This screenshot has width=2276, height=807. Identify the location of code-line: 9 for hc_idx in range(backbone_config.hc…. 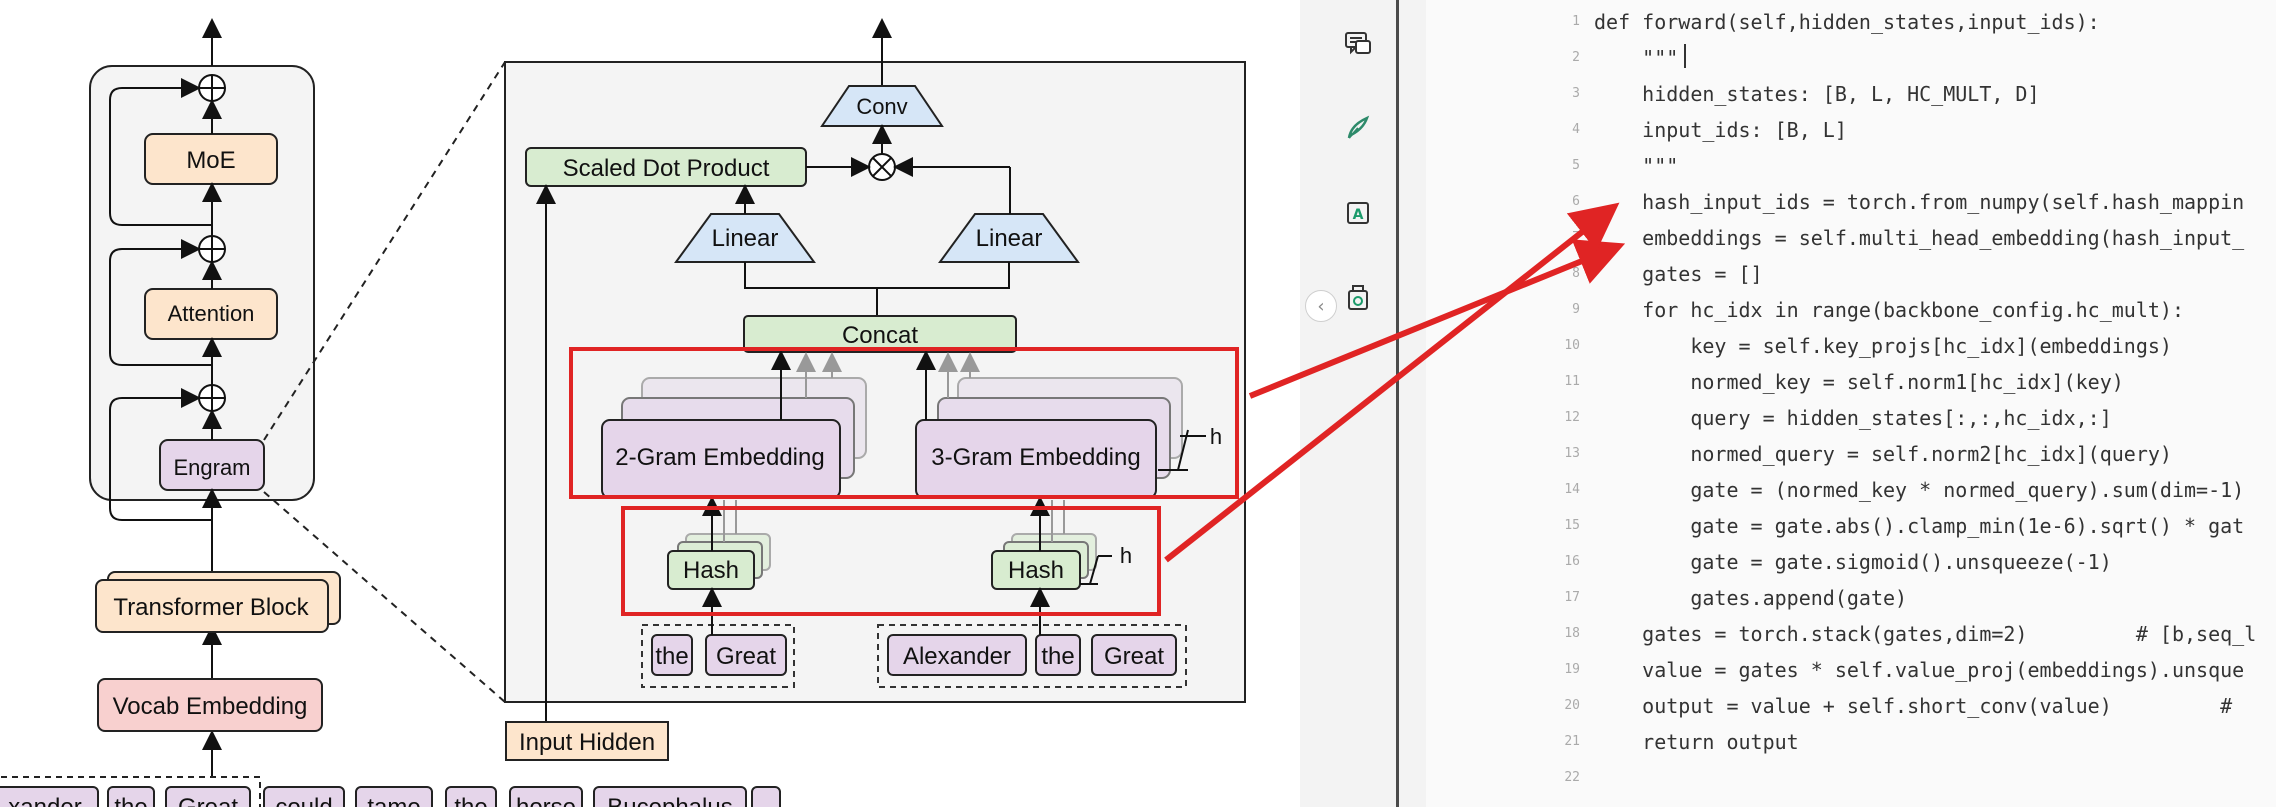
(1851, 310).